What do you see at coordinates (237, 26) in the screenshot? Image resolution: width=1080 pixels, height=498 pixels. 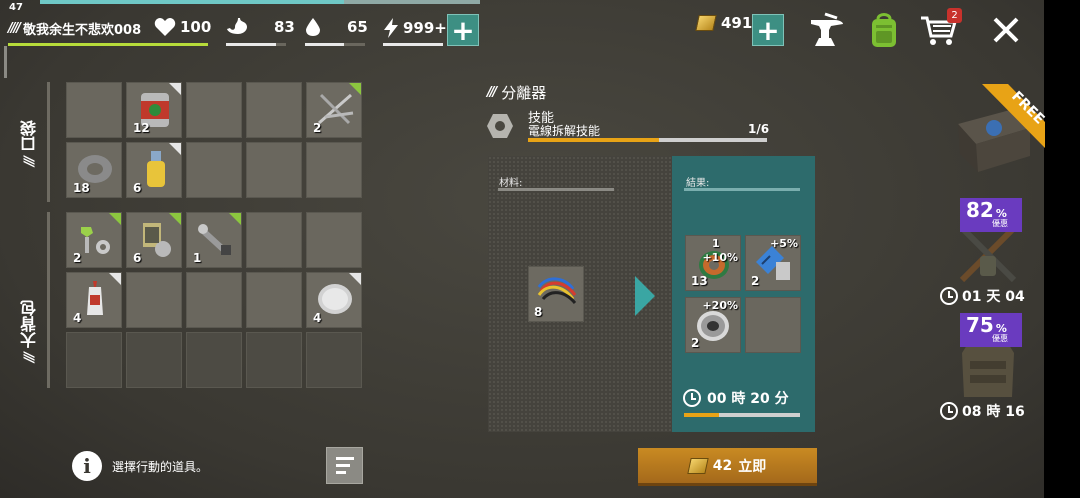 I see `stomach-icon` at bounding box center [237, 26].